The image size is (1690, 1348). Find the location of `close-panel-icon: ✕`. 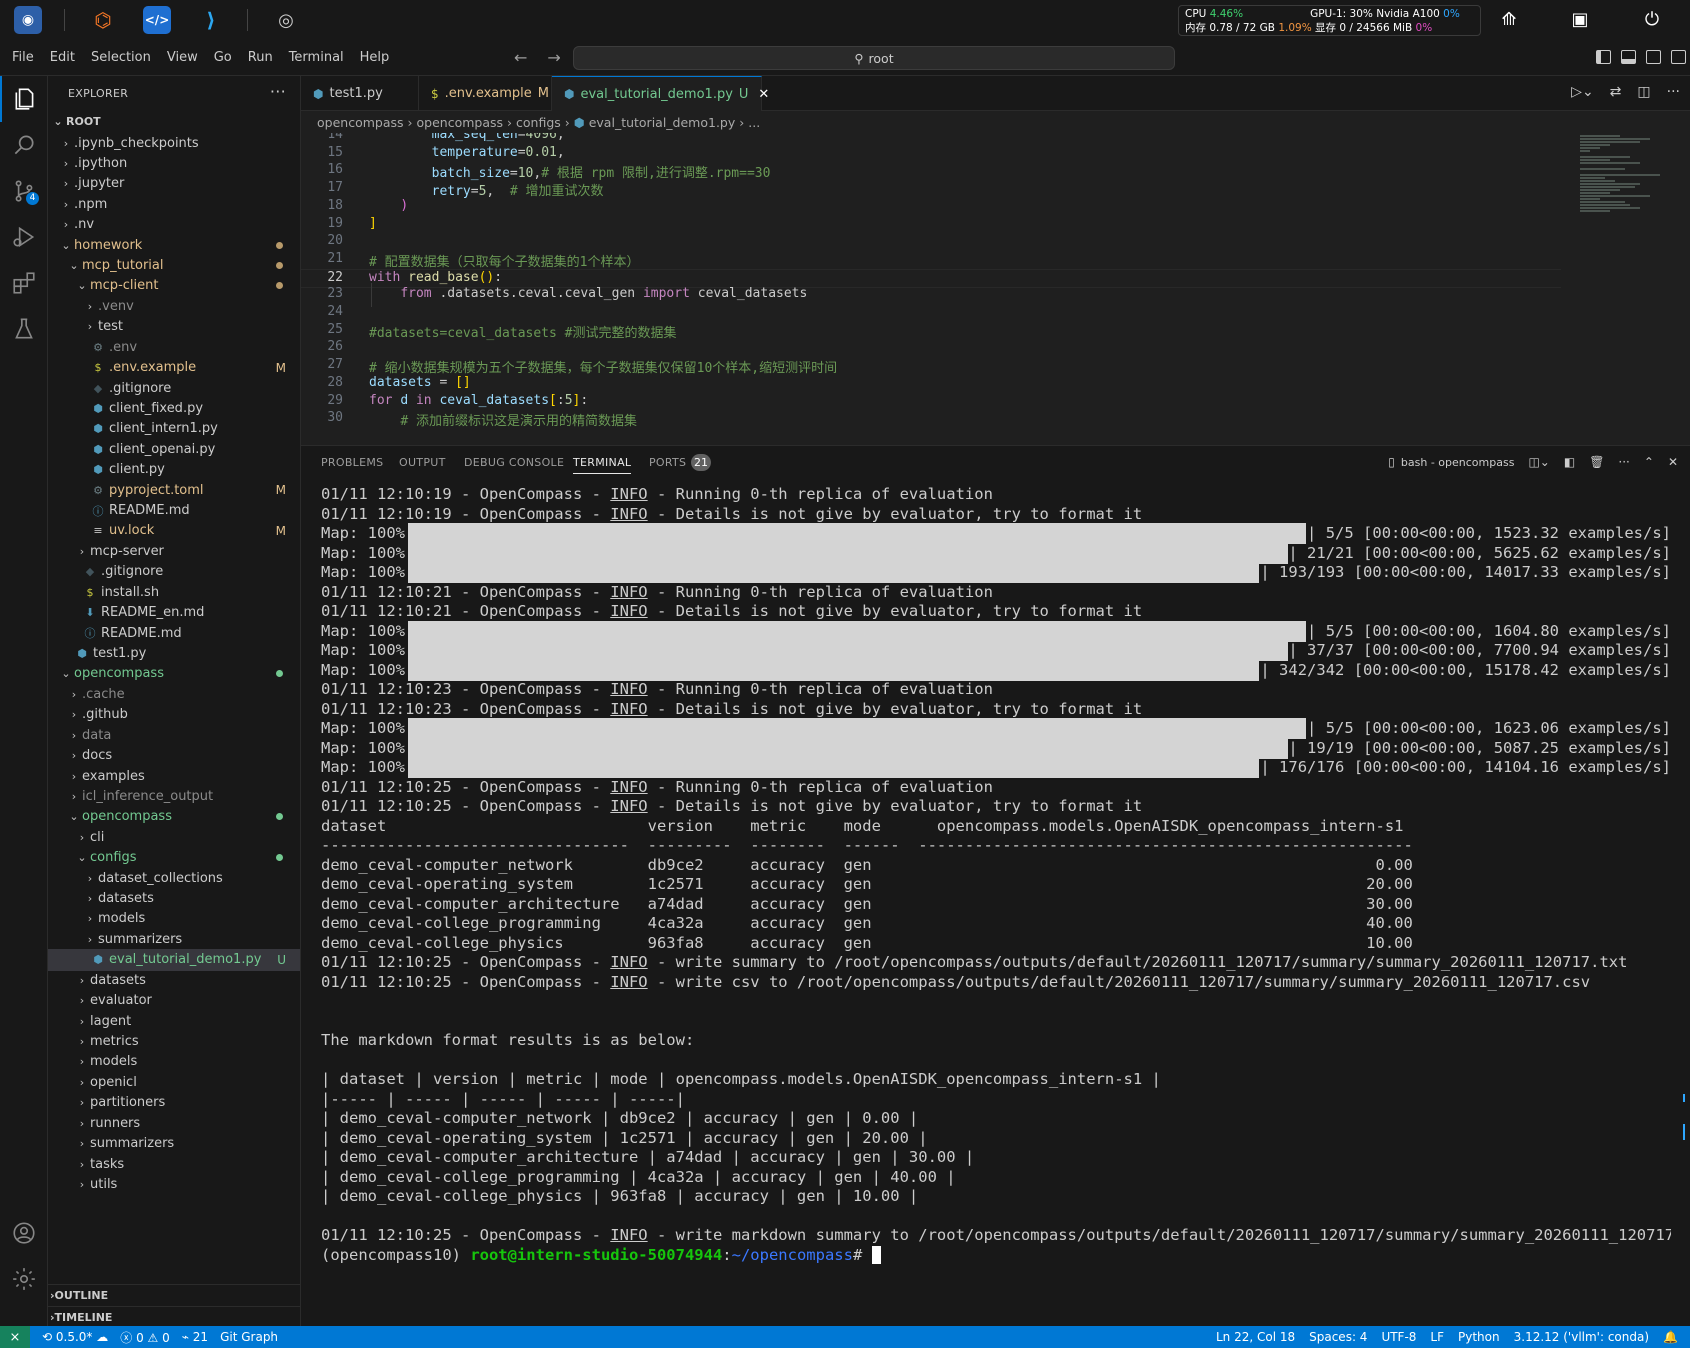

close-panel-icon: ✕ is located at coordinates (1673, 462).